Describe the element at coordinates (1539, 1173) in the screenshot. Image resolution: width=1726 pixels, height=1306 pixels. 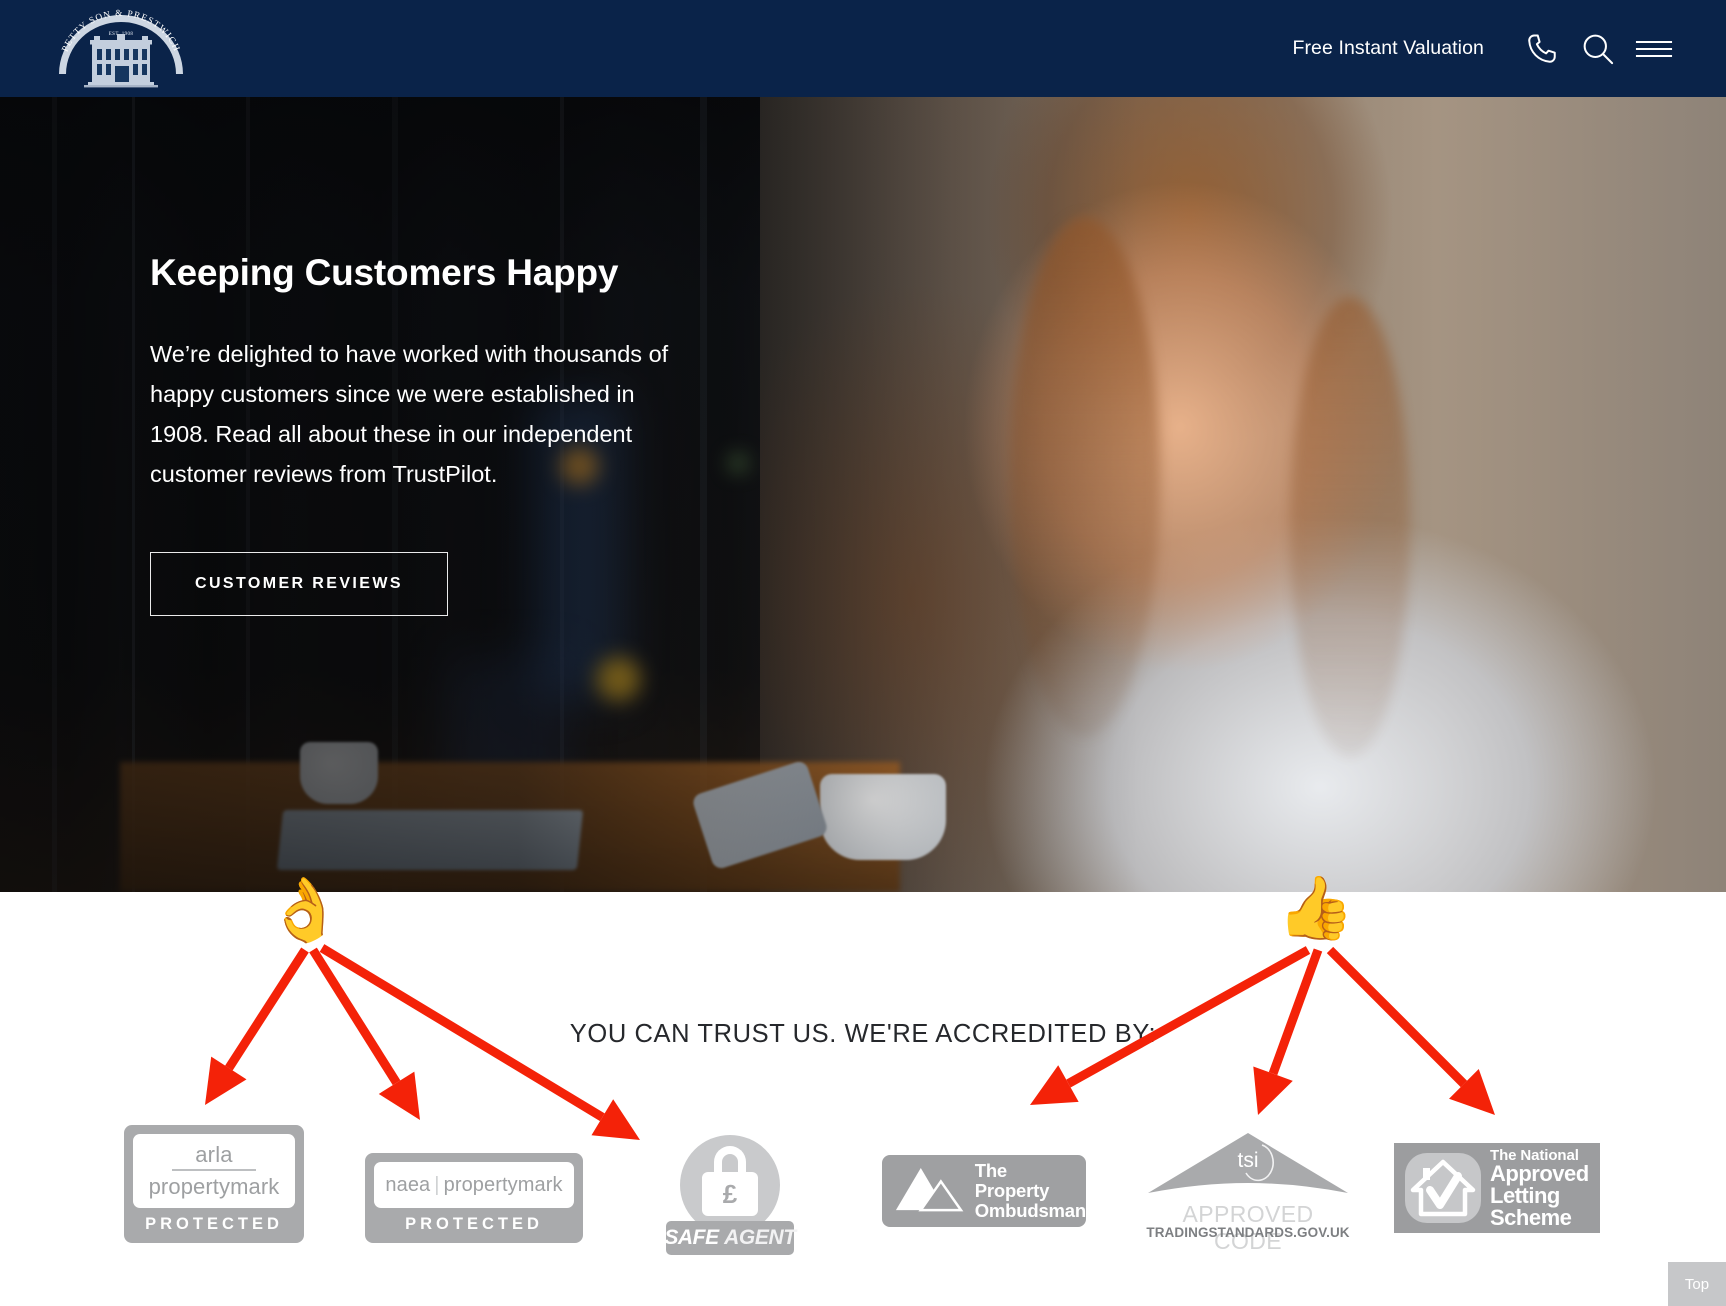
I see `nals-line2: Approved` at that location.